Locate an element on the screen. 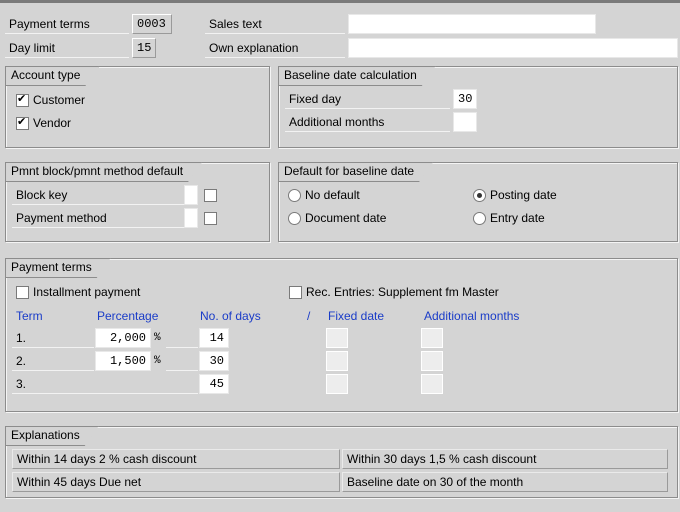 The image size is (680, 512). payment-terms-title: Payment terms is located at coordinates (58, 268).